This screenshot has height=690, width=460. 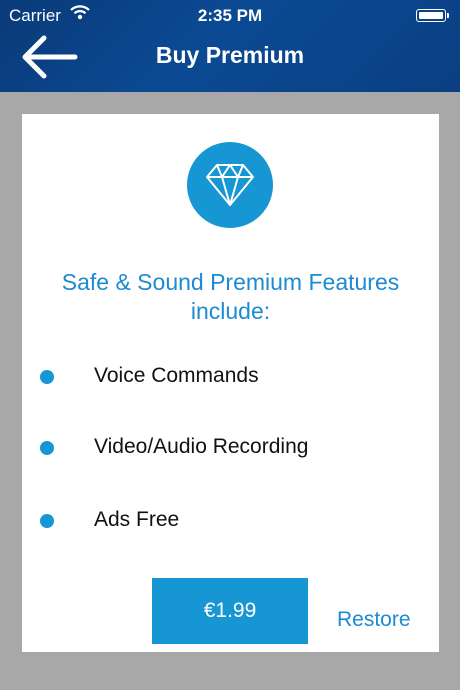 I want to click on restore-button: Restore, so click(x=374, y=620).